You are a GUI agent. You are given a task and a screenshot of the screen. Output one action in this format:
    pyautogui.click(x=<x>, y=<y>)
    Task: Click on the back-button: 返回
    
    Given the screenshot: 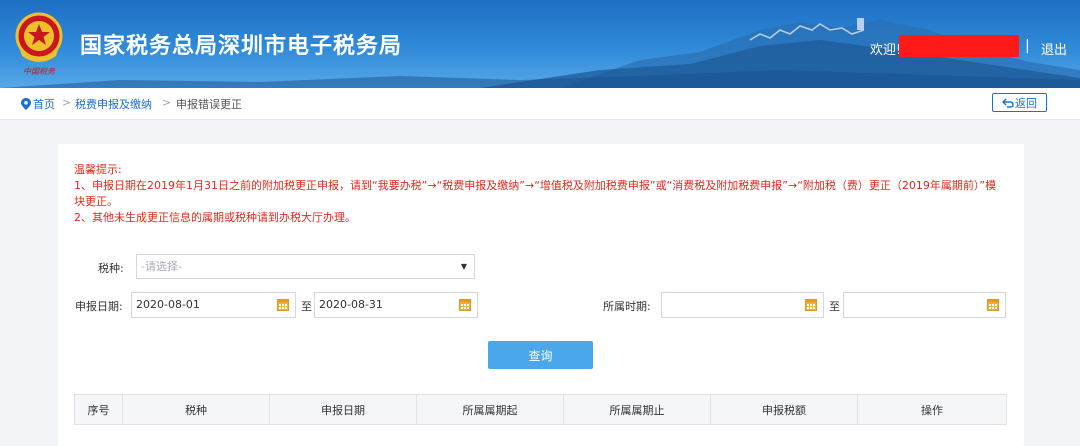 What is the action you would take?
    pyautogui.click(x=1019, y=102)
    